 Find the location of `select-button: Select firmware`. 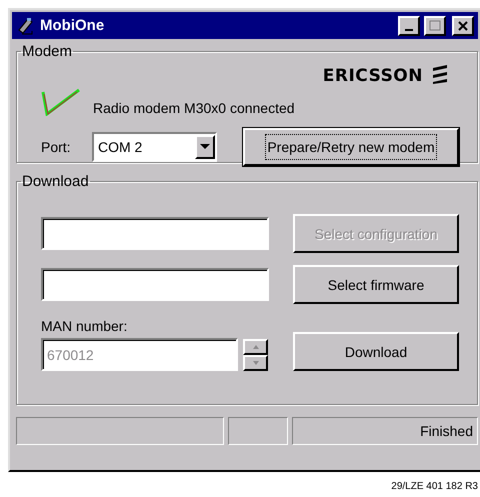

select-button: Select firmware is located at coordinates (376, 284).